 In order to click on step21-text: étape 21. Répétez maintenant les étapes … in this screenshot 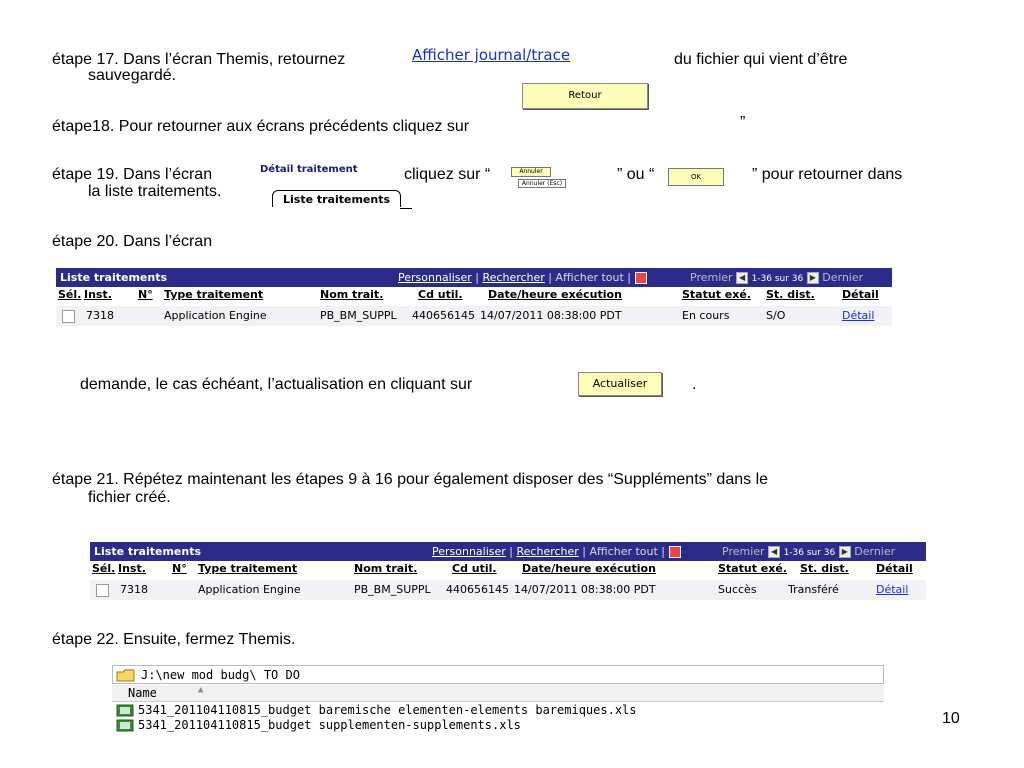, I will do `click(410, 479)`.